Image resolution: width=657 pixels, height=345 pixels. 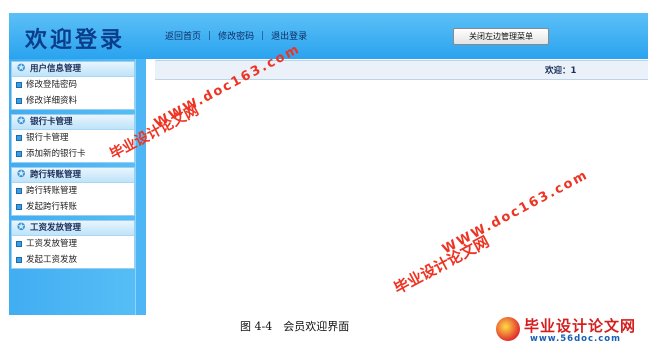 I want to click on menu-group-user-info: ✪ 用户信息管理 修改登陆密码 修改详细资料, so click(x=73, y=85).